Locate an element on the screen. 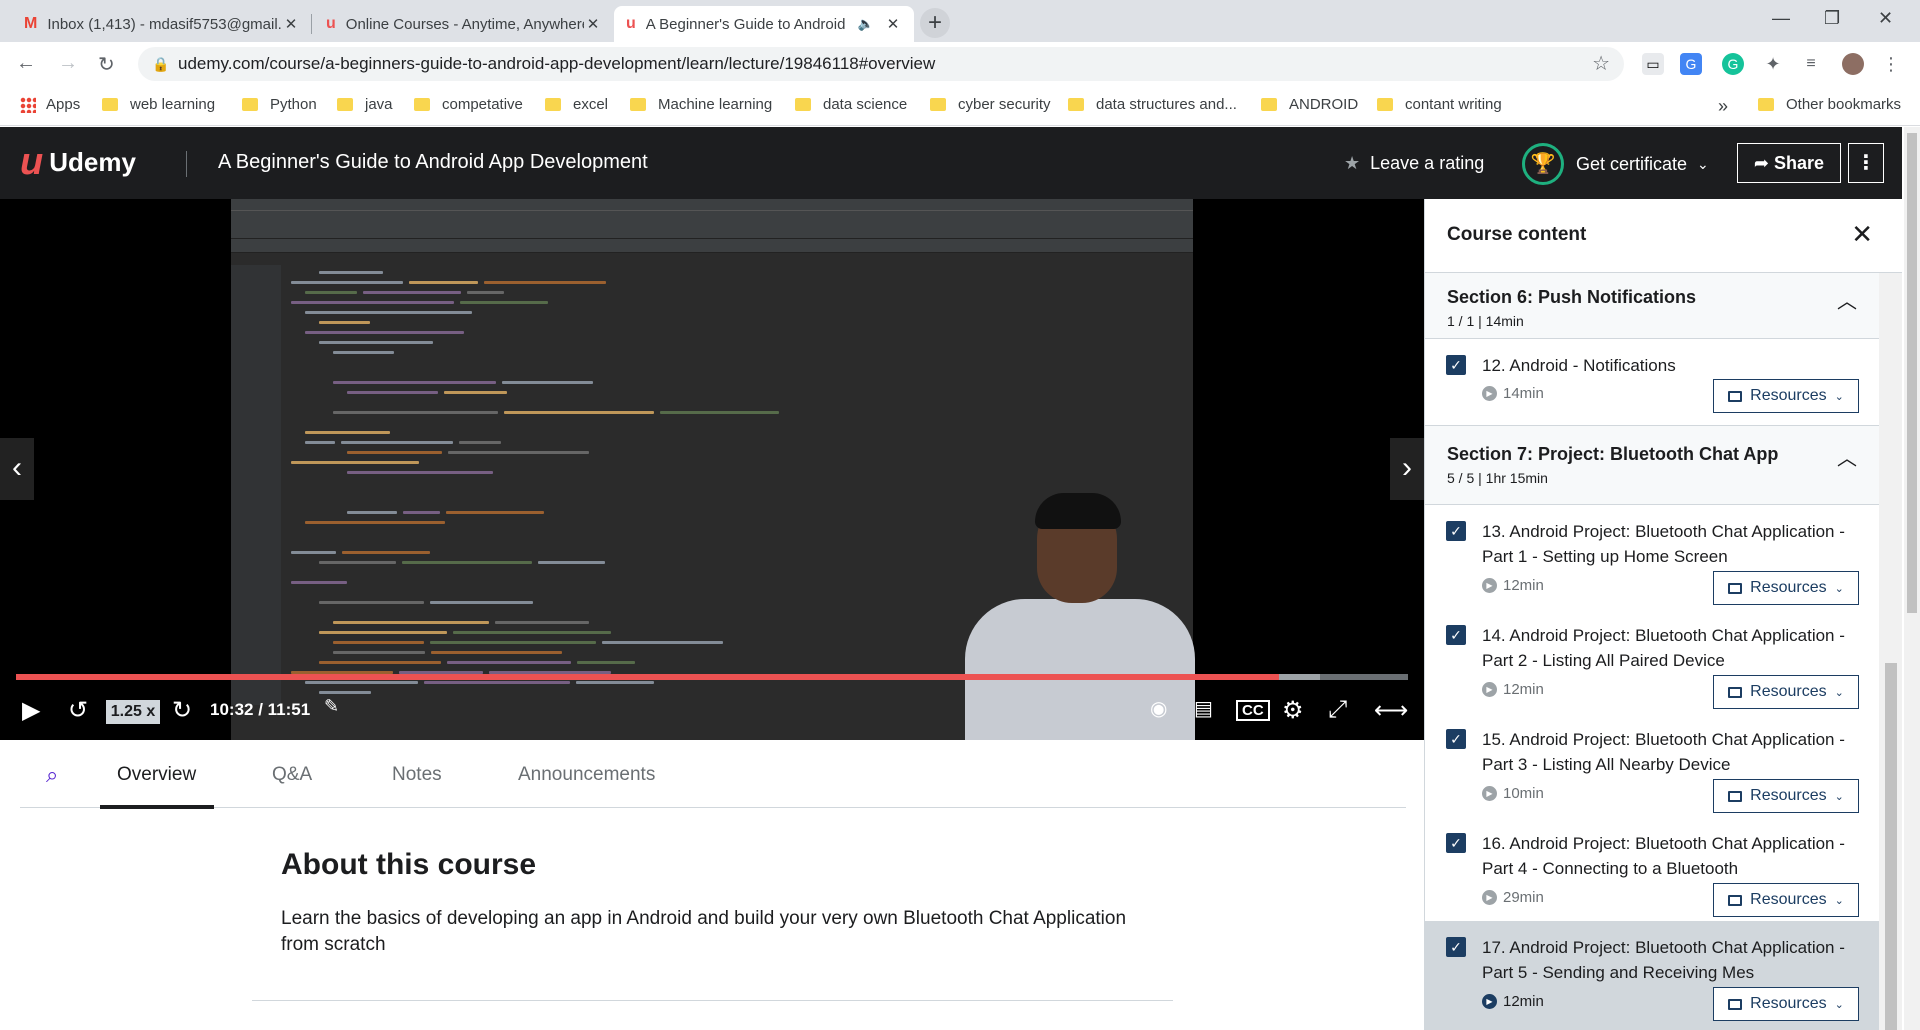  other-bookmarks: Other bookmarks is located at coordinates (1829, 104).